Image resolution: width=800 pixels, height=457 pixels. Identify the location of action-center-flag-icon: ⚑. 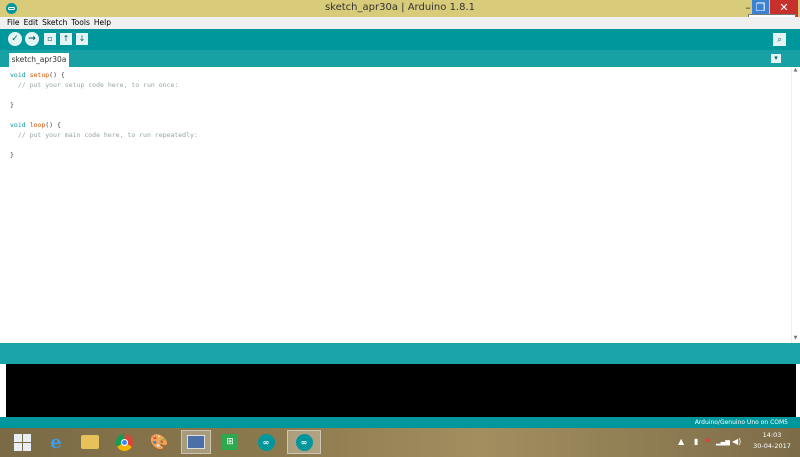
(707, 441).